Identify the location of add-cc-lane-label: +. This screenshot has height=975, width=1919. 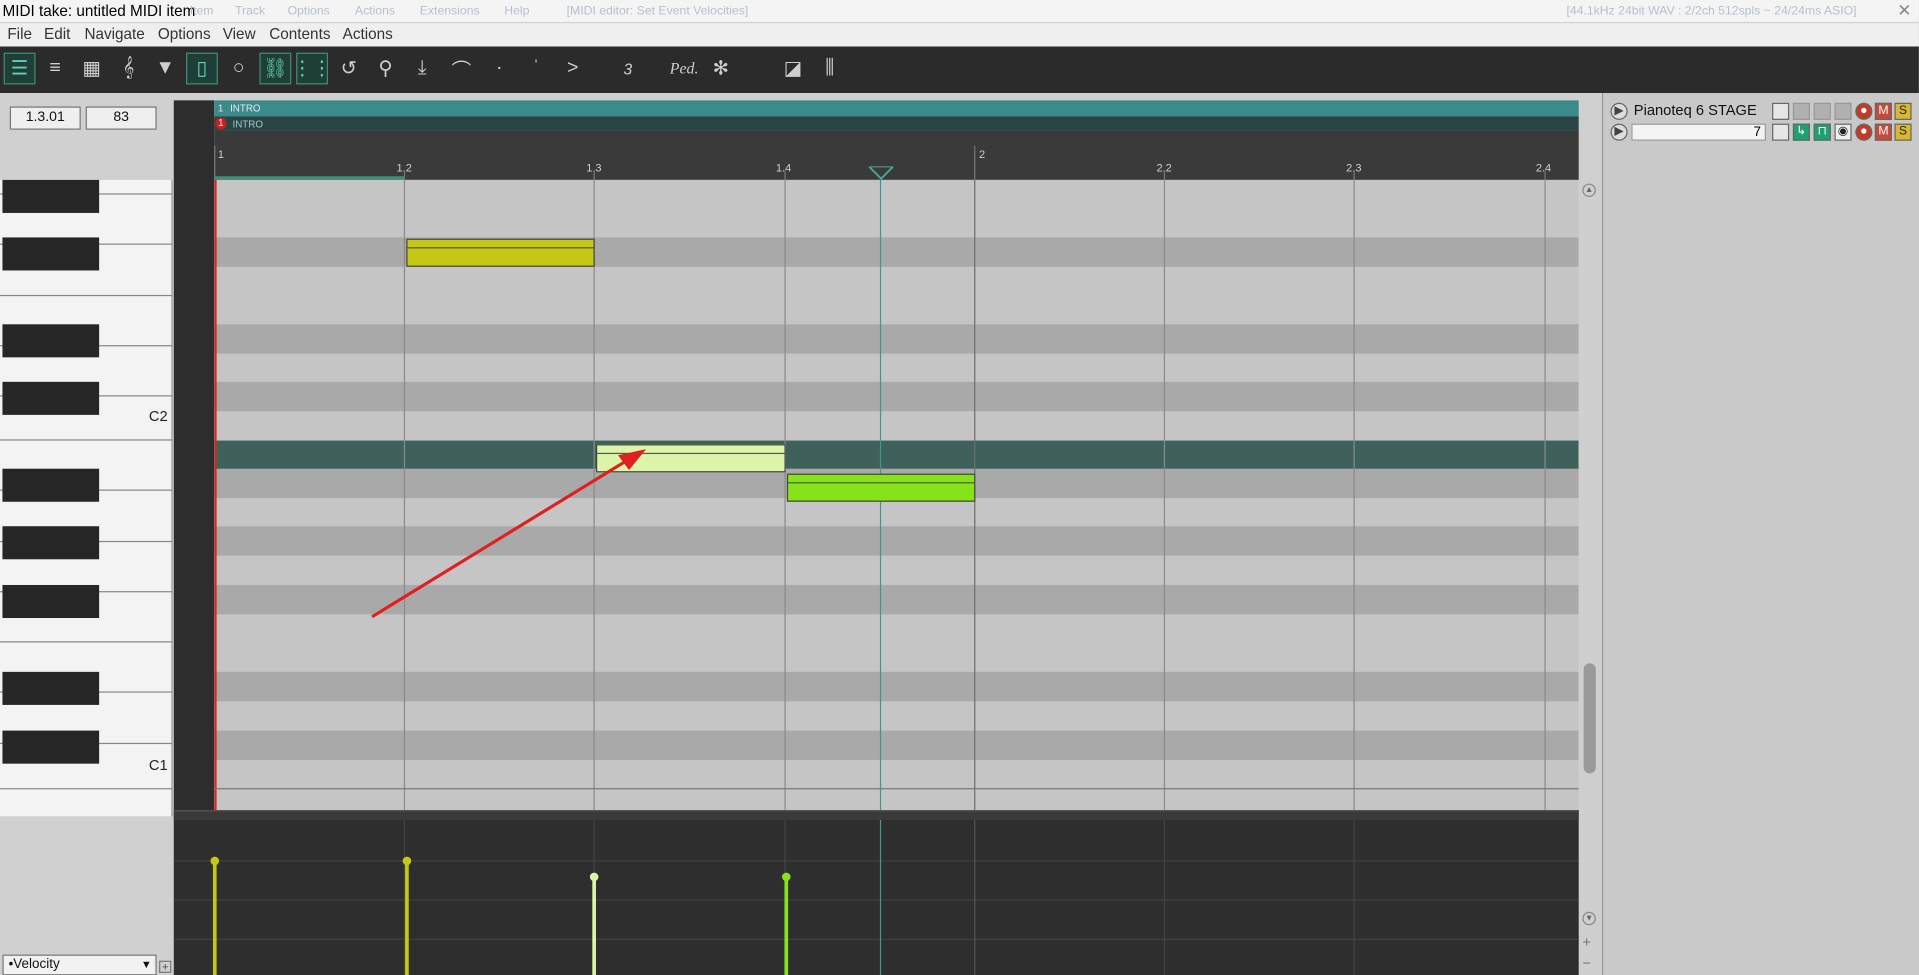
(165, 966).